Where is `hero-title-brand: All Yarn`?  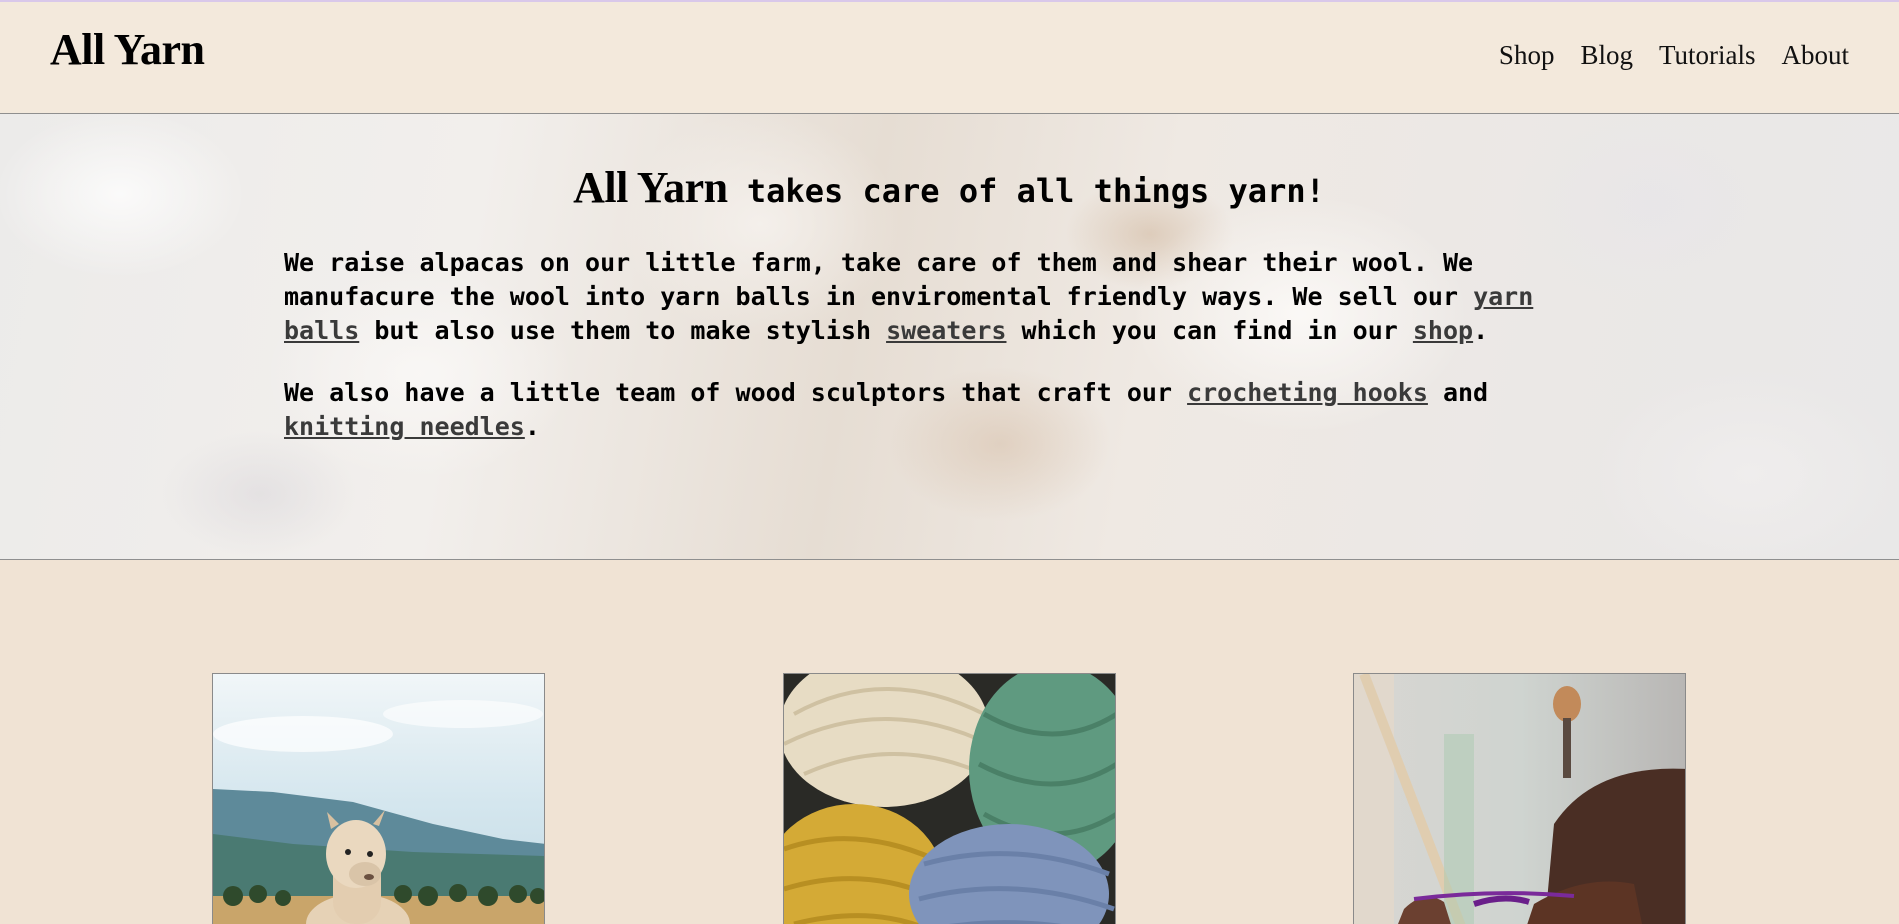
hero-title-brand: All Yarn is located at coordinates (650, 187).